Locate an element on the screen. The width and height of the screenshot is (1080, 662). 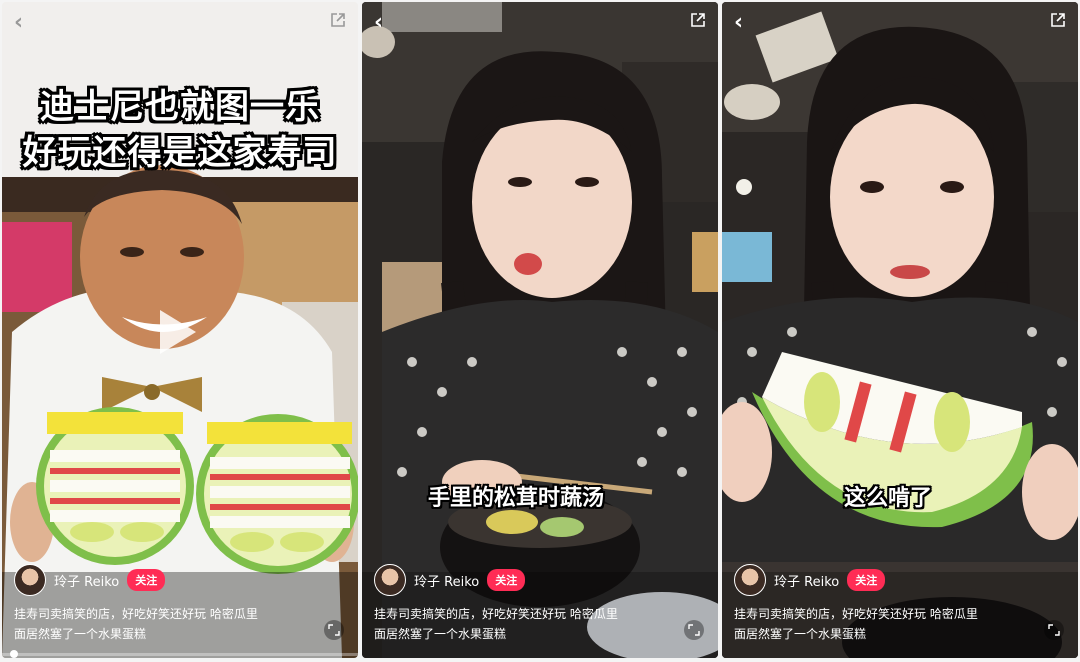
progress-handle is located at coordinates (14, 654).